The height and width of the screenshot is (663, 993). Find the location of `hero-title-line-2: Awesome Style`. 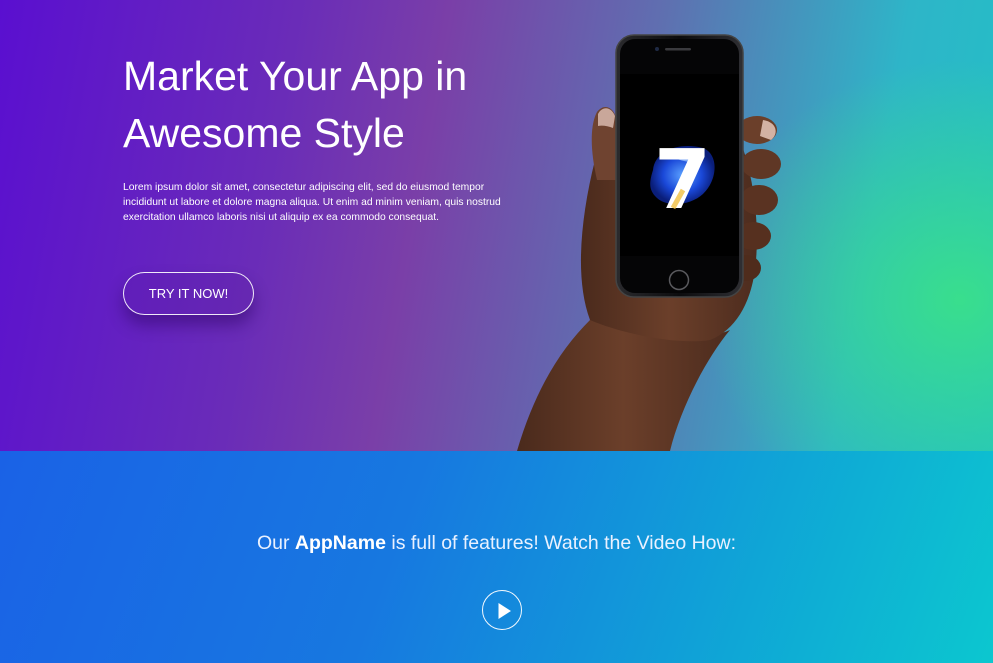

hero-title-line-2: Awesome Style is located at coordinates (264, 133).